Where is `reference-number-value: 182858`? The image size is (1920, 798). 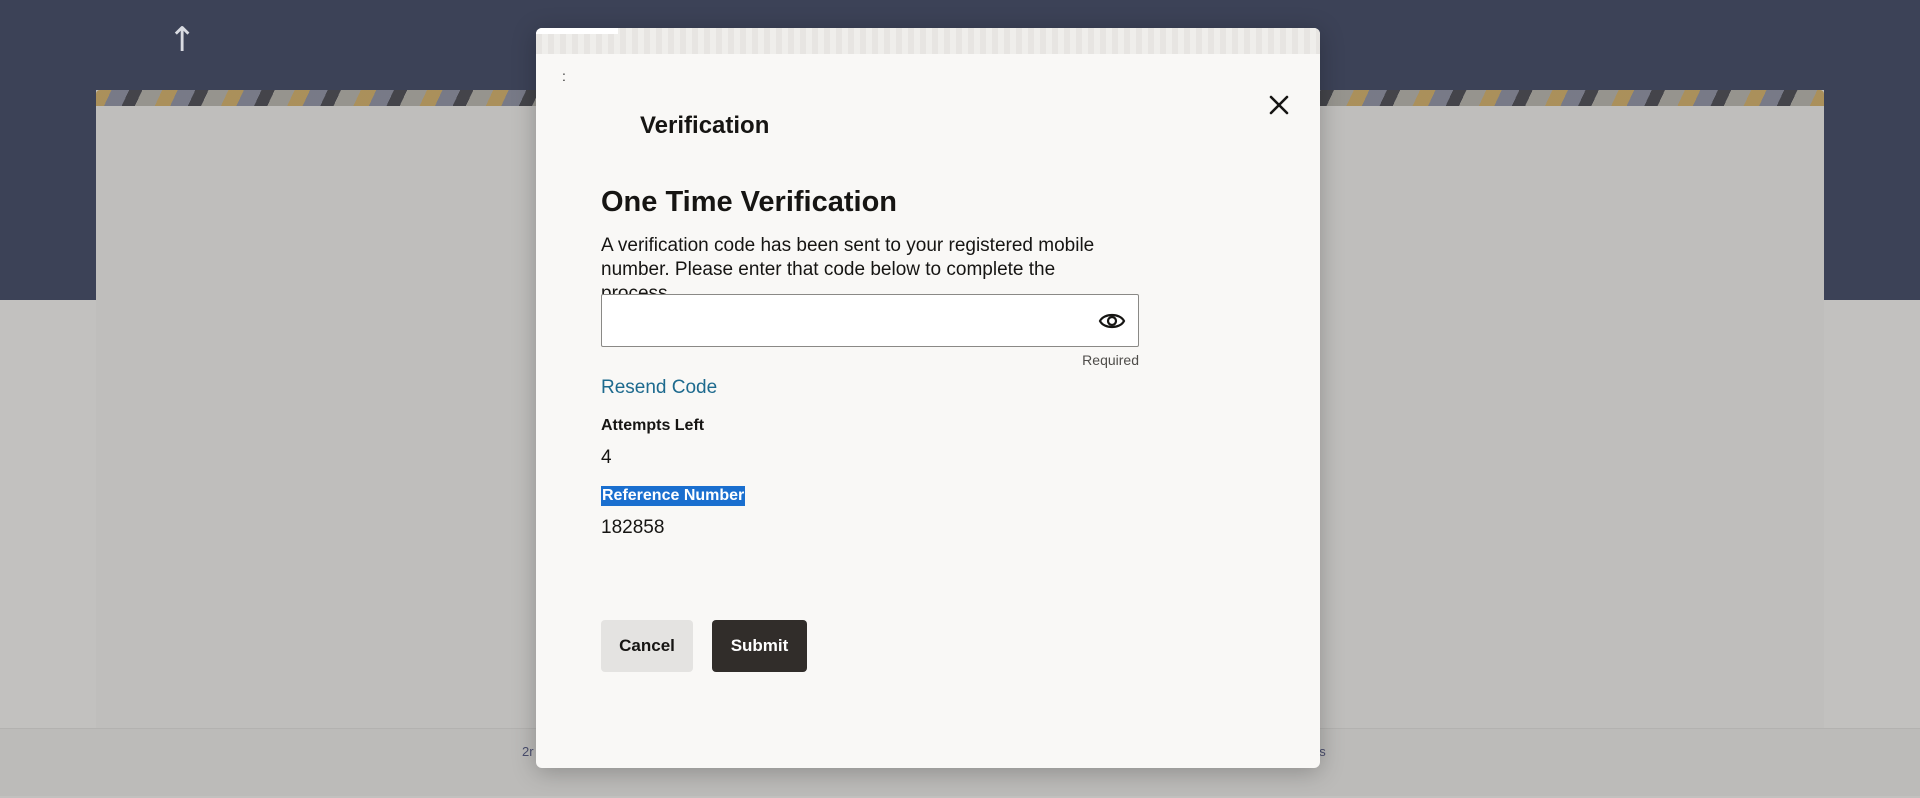 reference-number-value: 182858 is located at coordinates (633, 527).